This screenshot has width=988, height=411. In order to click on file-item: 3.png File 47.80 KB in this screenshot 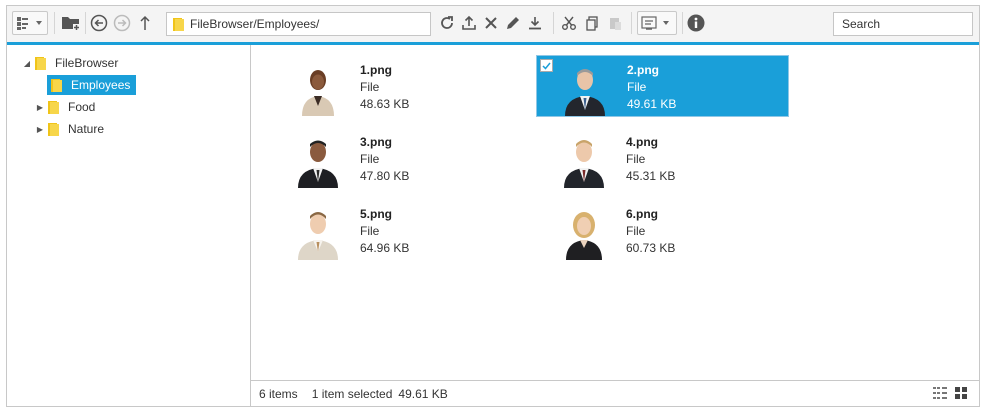, I will do `click(396, 159)`.